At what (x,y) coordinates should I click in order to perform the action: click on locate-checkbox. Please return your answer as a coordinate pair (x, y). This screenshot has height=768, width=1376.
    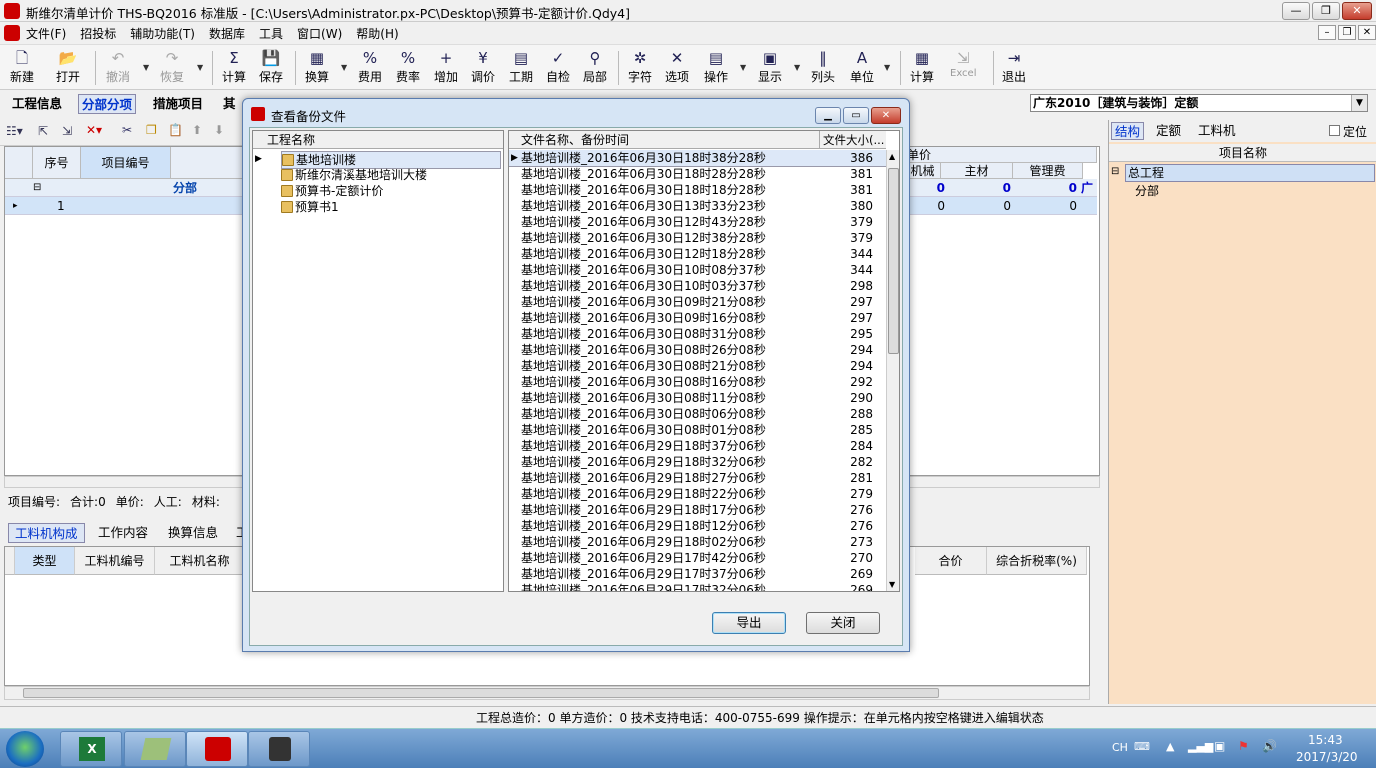
    Looking at the image, I should click on (1334, 130).